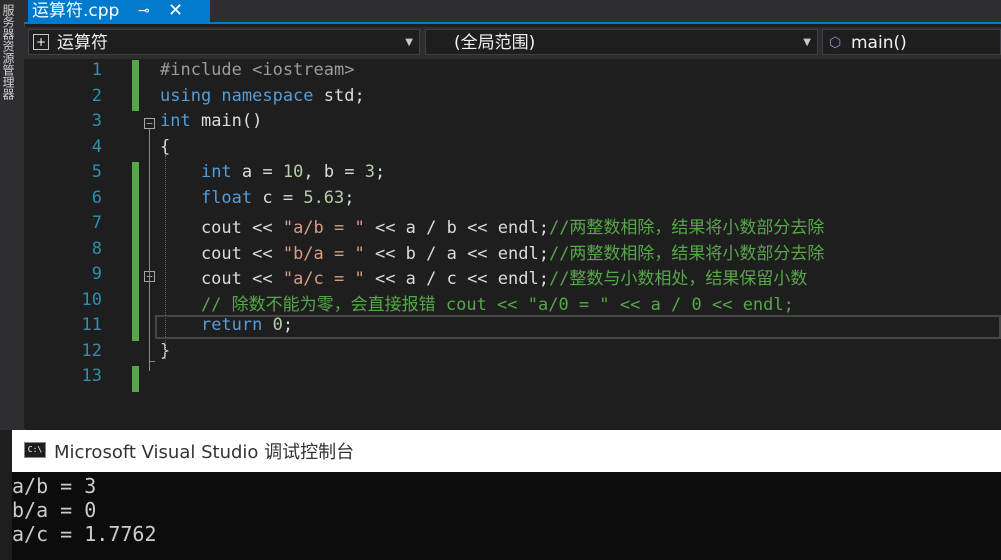  Describe the element at coordinates (334, 172) in the screenshot. I see `code-token: , b =` at that location.